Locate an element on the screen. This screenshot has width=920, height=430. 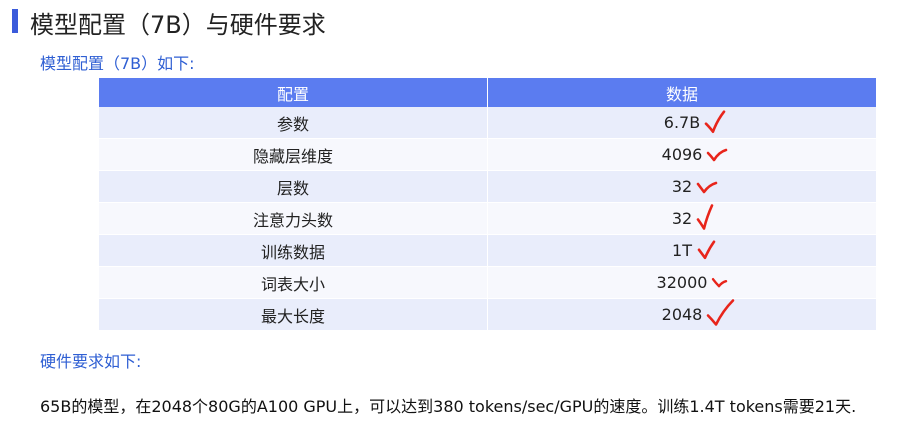
page-title: 模型配置（7B）与硬件要求 is located at coordinates (178, 25).